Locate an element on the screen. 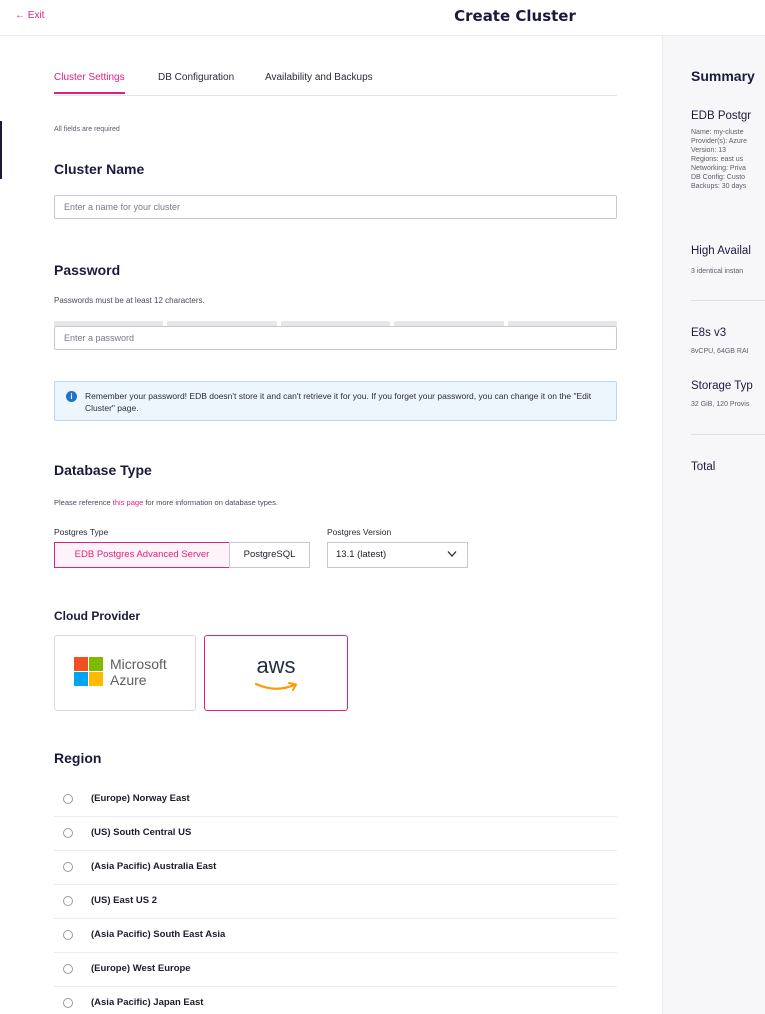  aws-smile-icon is located at coordinates (275, 686).